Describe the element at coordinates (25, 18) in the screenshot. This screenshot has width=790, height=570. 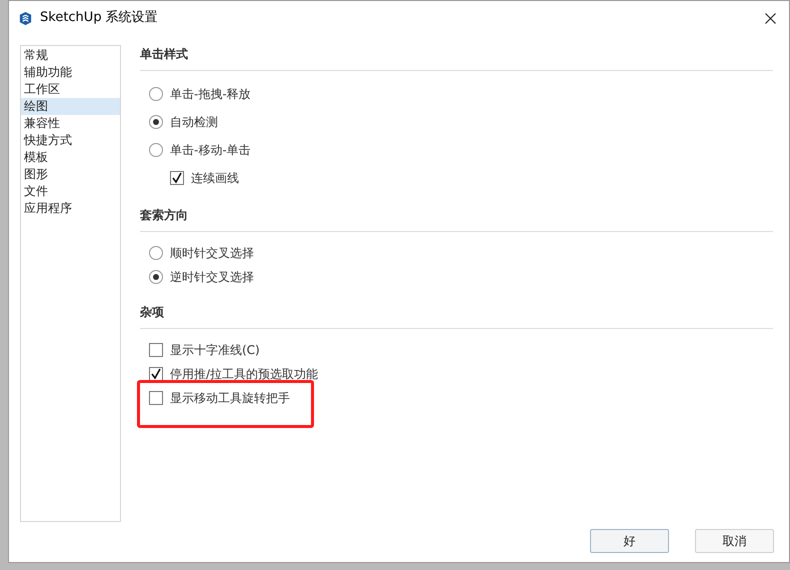
I see `app-logo-icon` at that location.